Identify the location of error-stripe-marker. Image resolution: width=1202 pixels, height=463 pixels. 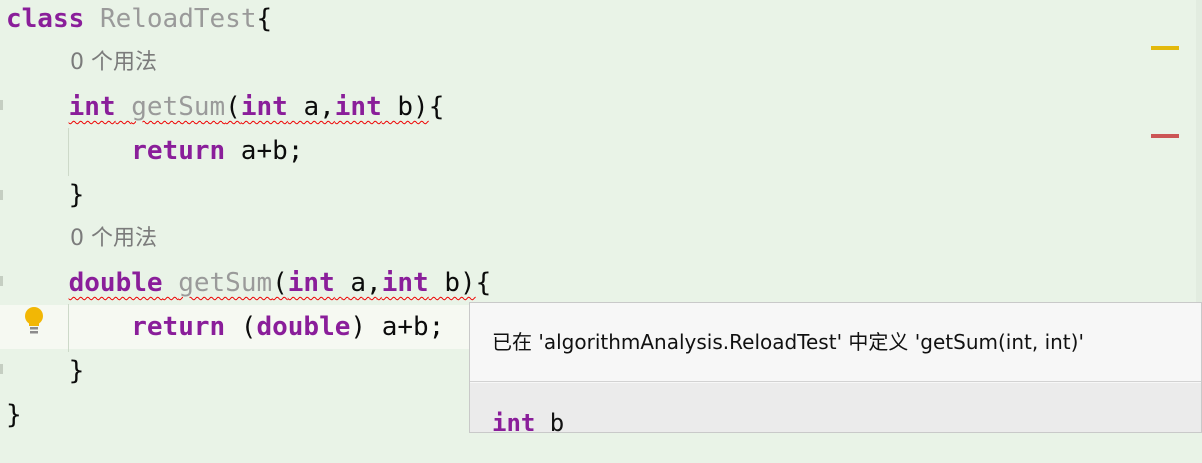
(1165, 136).